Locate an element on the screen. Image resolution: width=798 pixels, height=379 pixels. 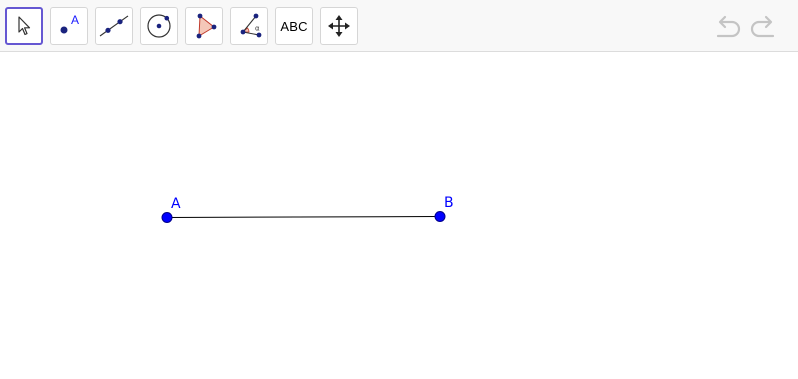
redo-icon is located at coordinates (762, 26).